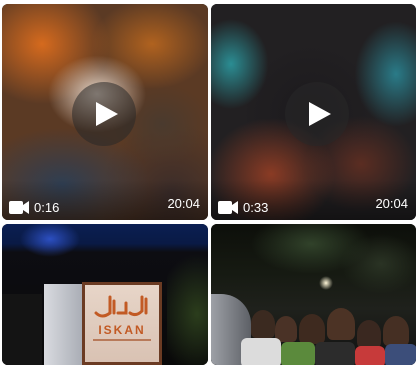  What do you see at coordinates (47, 207) in the screenshot?
I see `video-duration-text: 0:16` at bounding box center [47, 207].